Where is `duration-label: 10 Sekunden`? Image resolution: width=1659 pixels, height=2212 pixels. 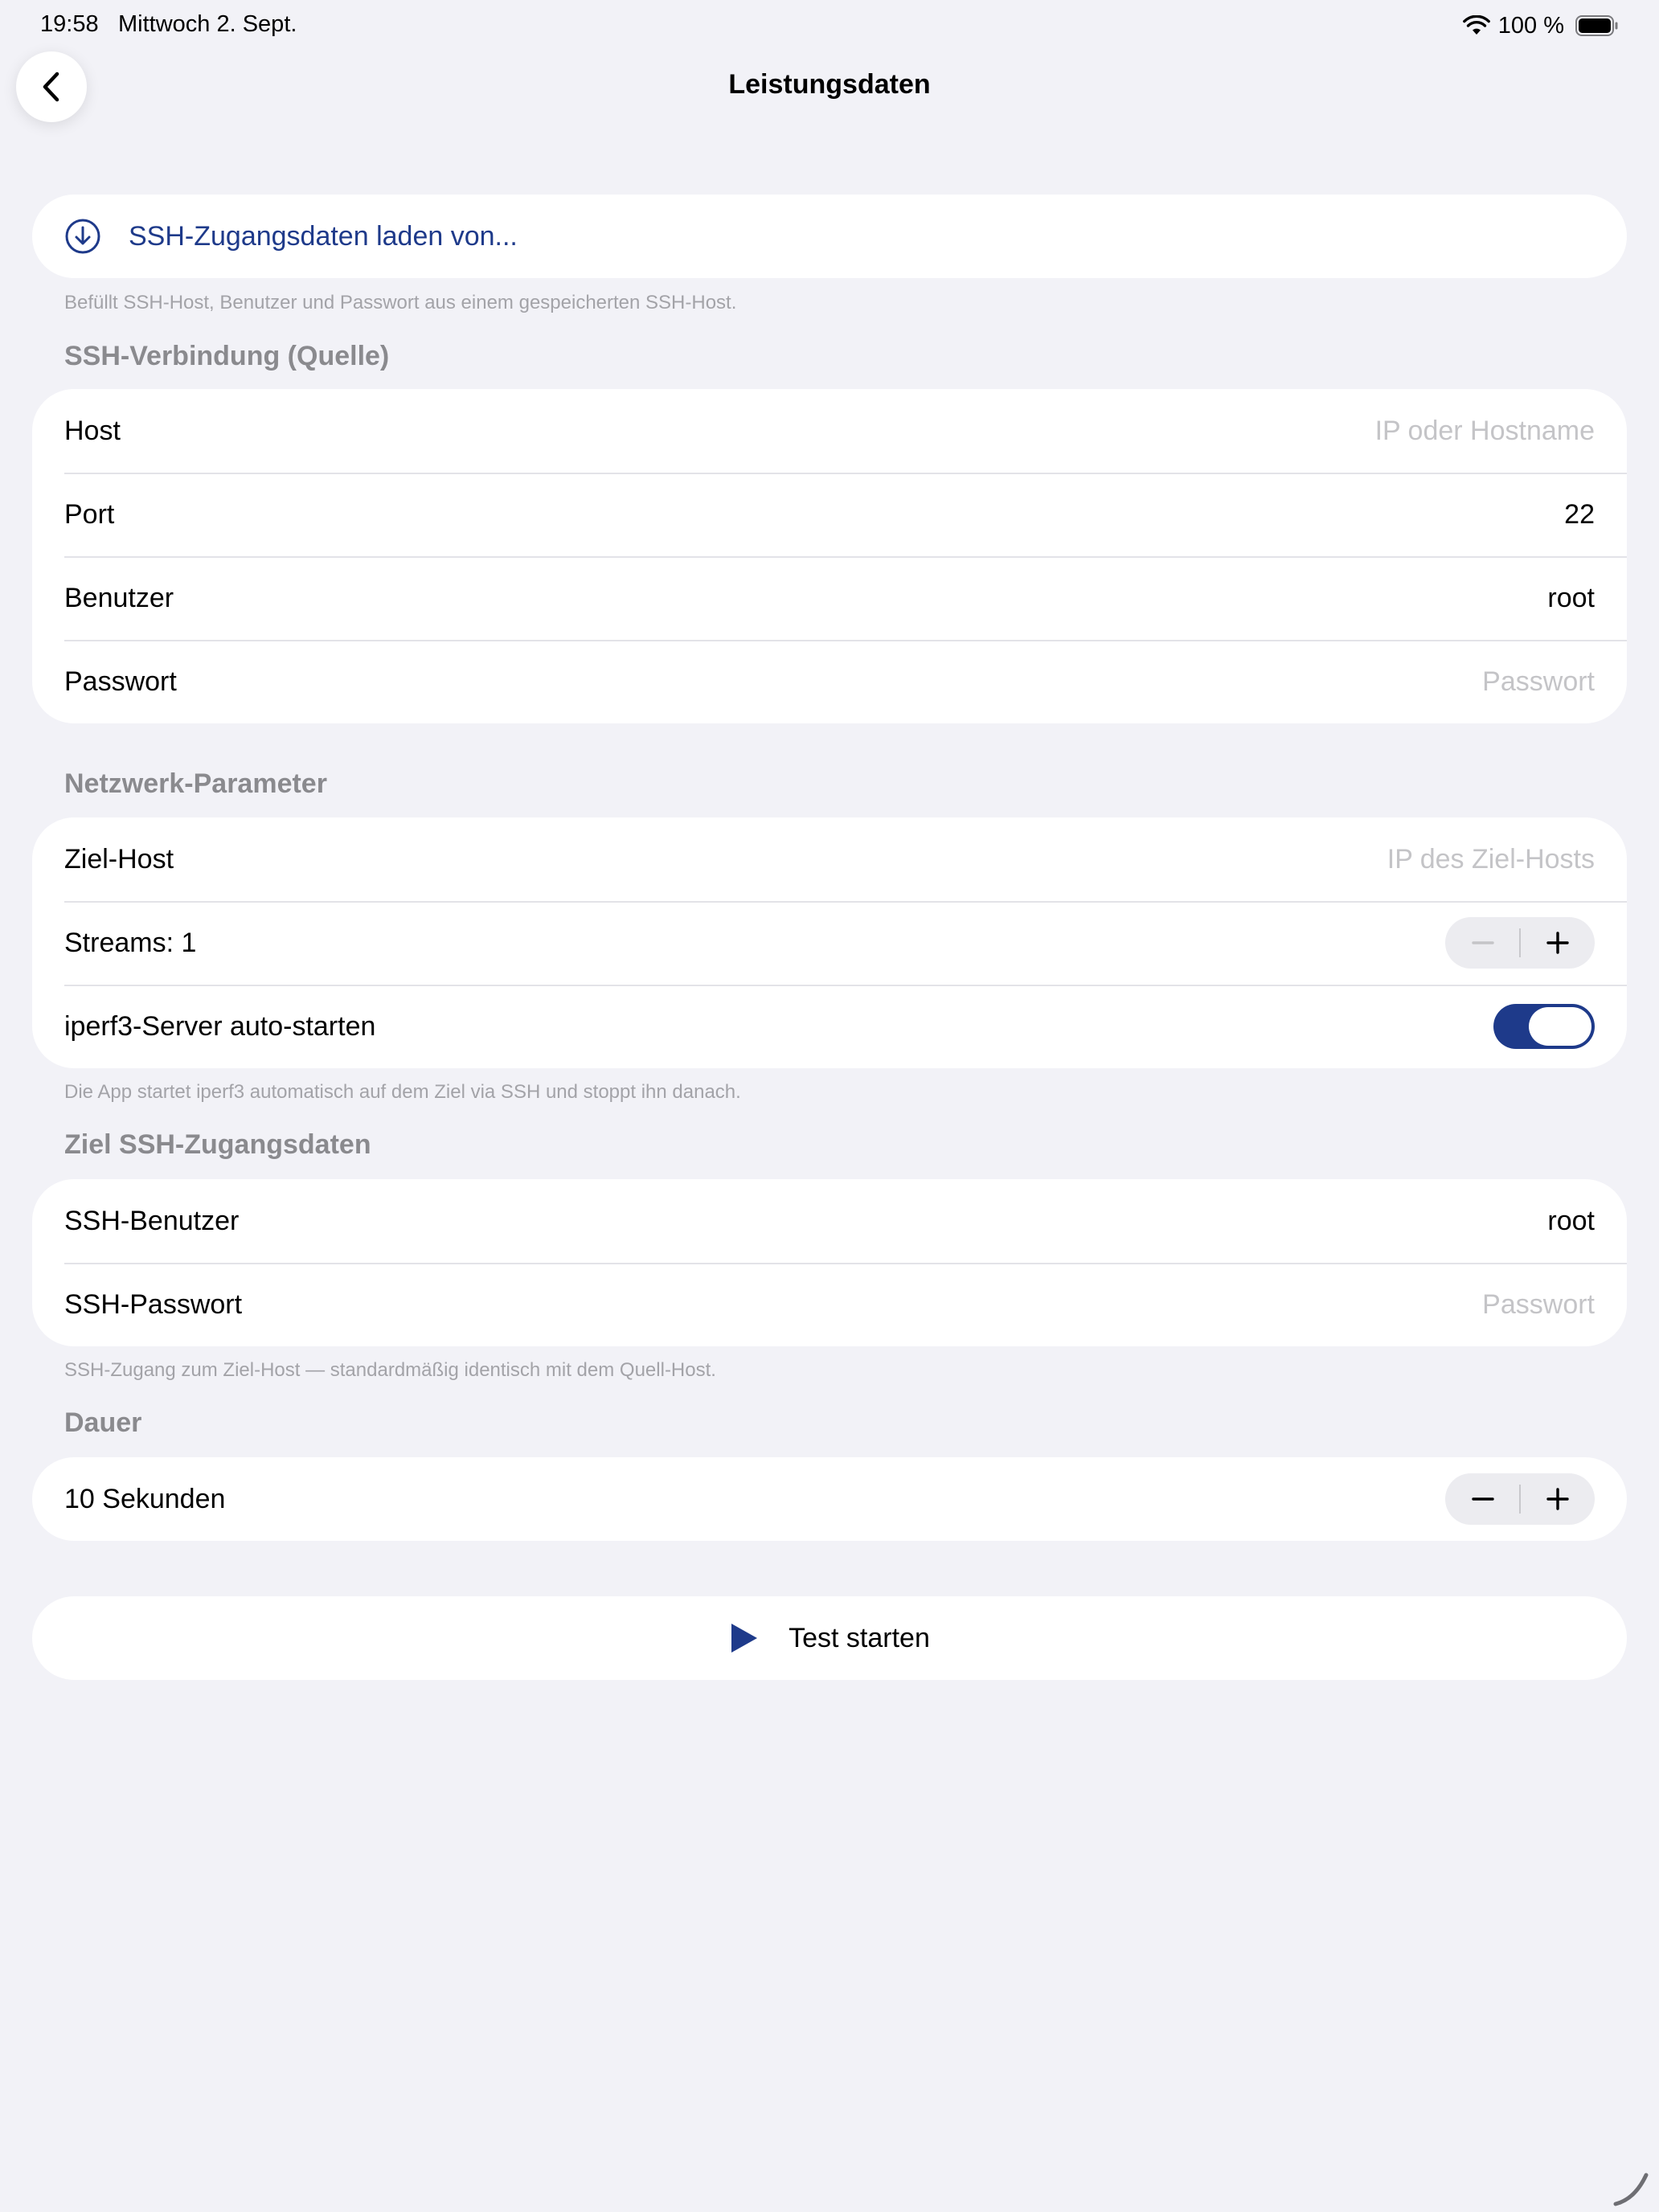 duration-label: 10 Sekunden is located at coordinates (145, 1498).